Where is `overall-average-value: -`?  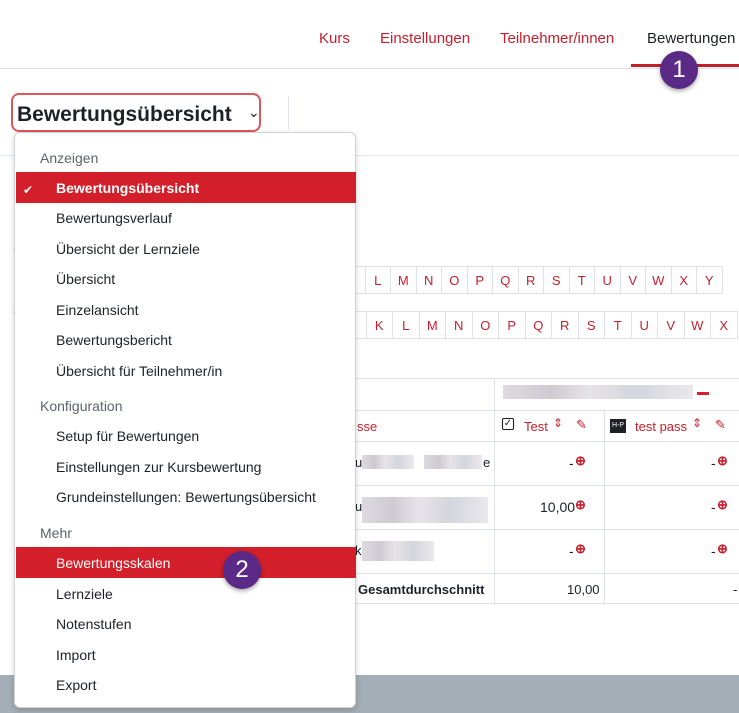
overall-average-value: - is located at coordinates (735, 589).